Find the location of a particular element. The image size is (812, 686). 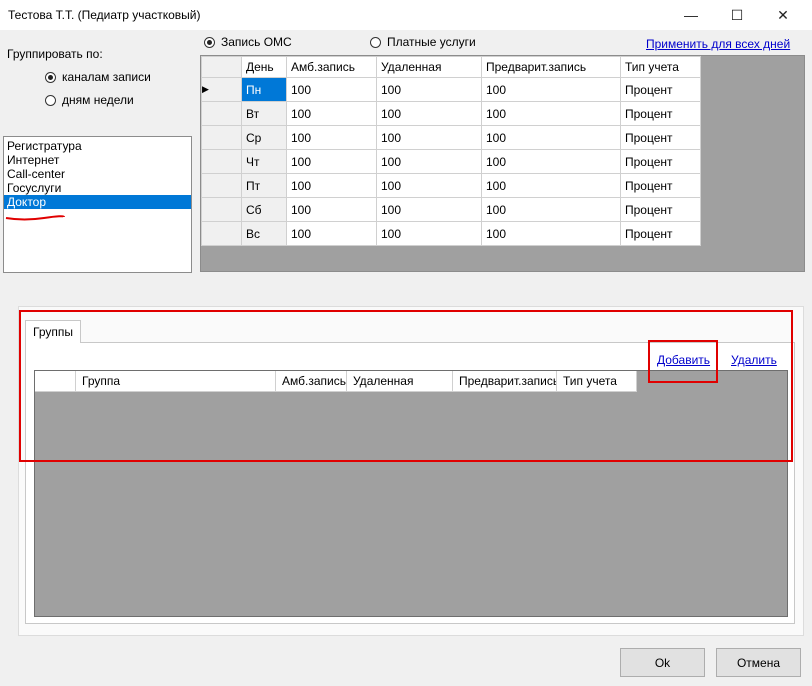

groups-col-header-type: Тип учета is located at coordinates (597, 381).